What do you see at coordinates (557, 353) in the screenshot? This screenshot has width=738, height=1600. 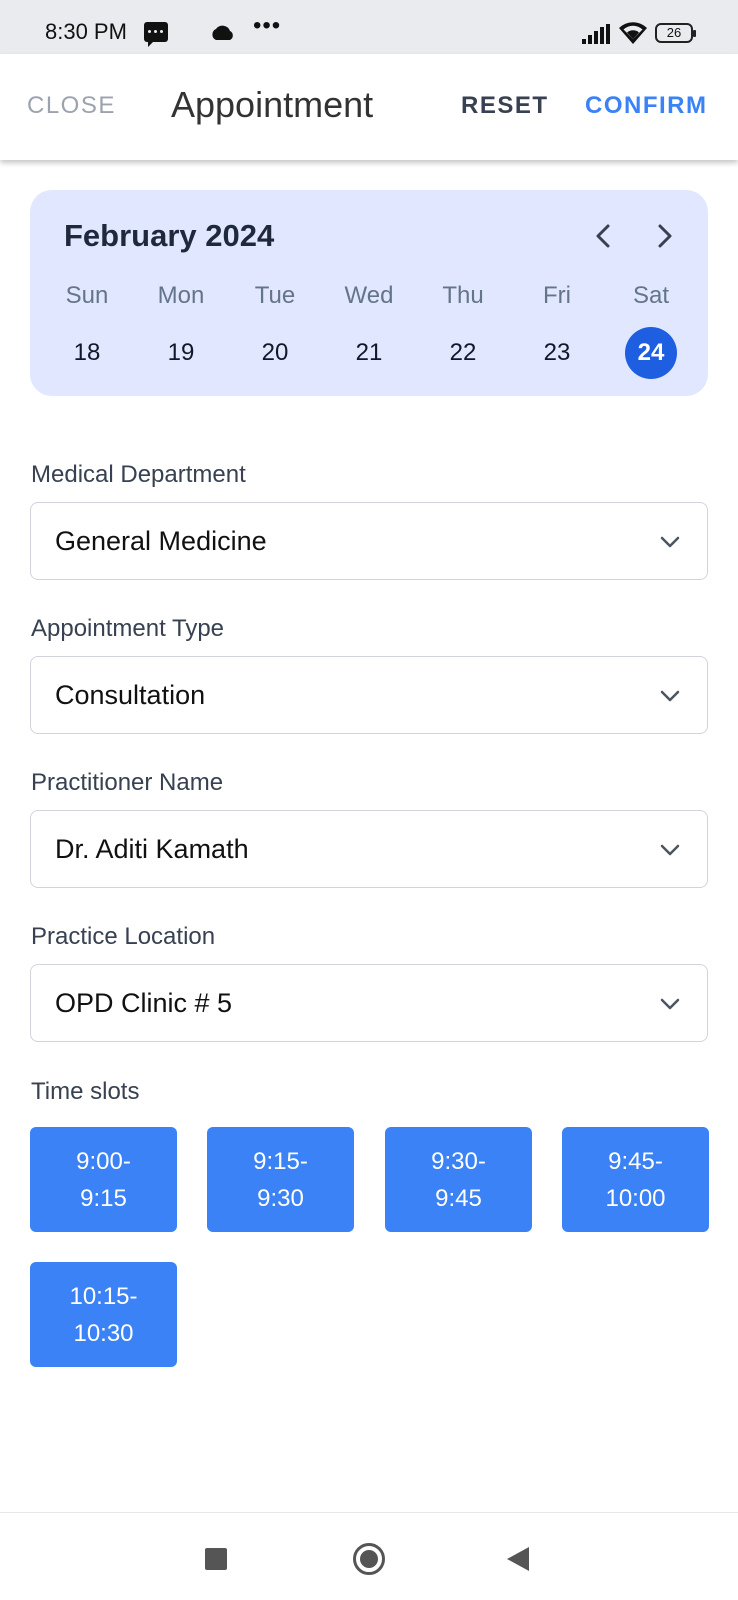 I see `date-cell: 23` at bounding box center [557, 353].